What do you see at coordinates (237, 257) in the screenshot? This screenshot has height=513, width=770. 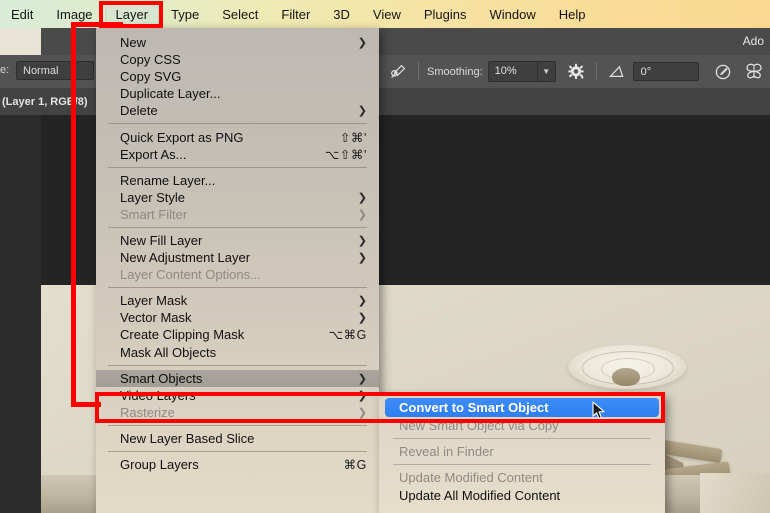 I see `menu-item-new-adjustment-layer: New Adjustment Layer ❯` at bounding box center [237, 257].